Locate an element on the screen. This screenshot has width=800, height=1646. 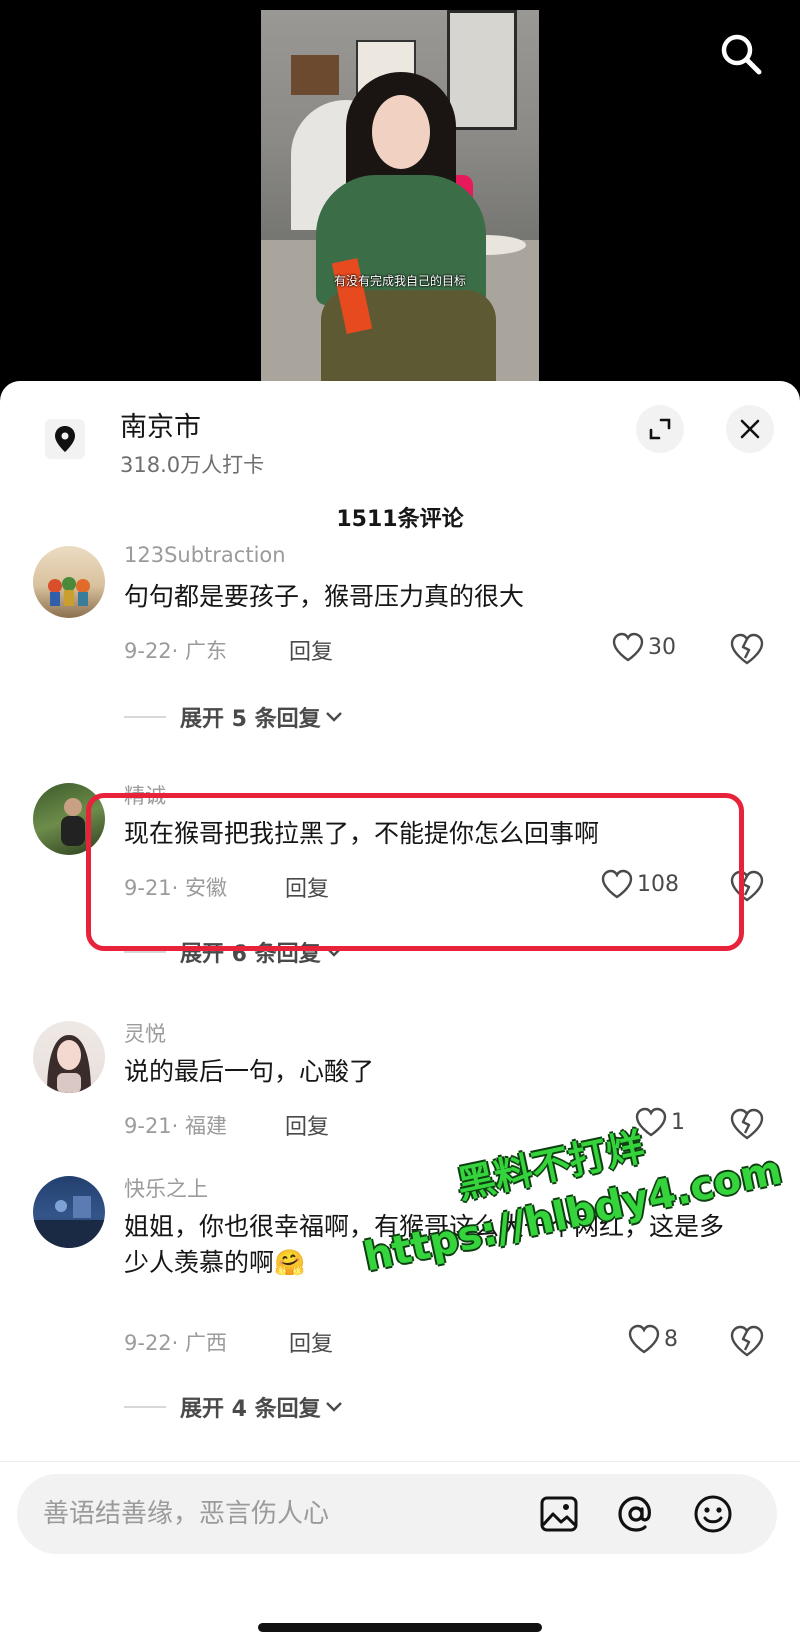
video-person-face is located at coordinates (401, 132).